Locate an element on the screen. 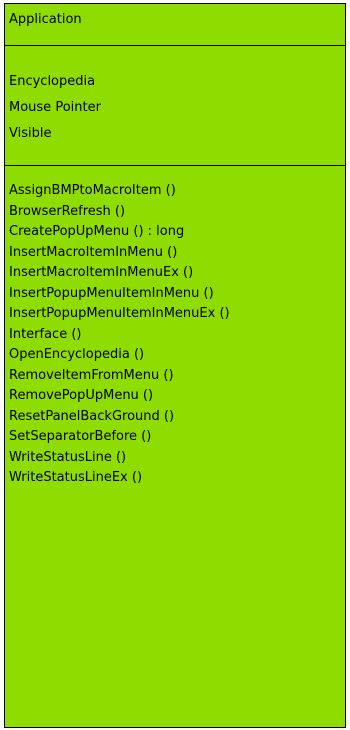  operation-item: BrowserRefresh () is located at coordinates (67, 211).